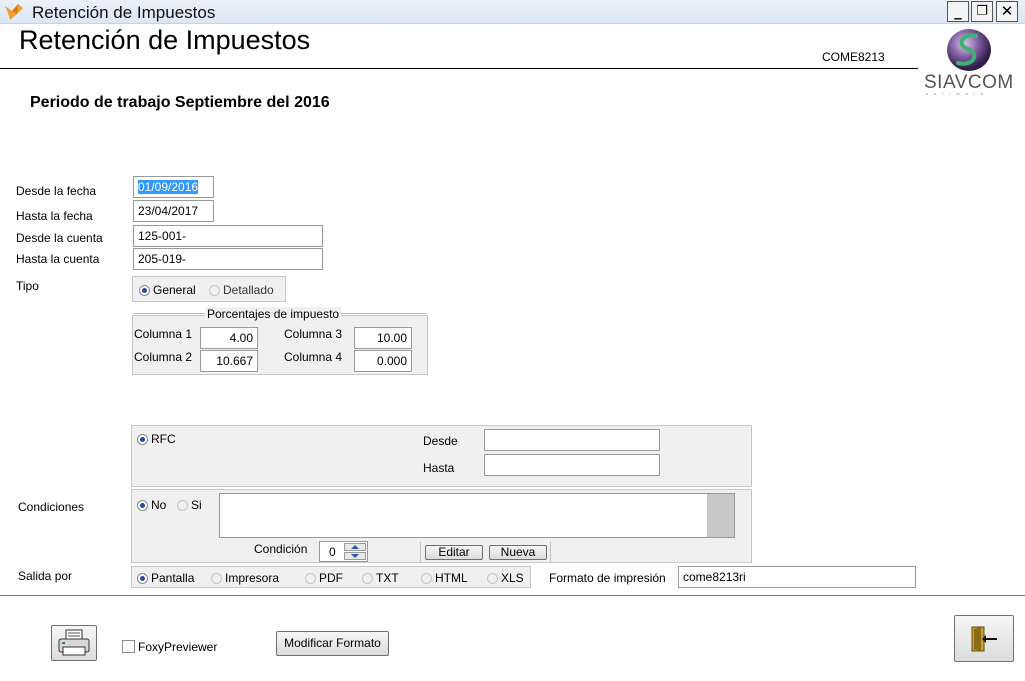  Describe the element at coordinates (241, 290) in the screenshot. I see `tipo-detallado-radio: Detallado` at that location.